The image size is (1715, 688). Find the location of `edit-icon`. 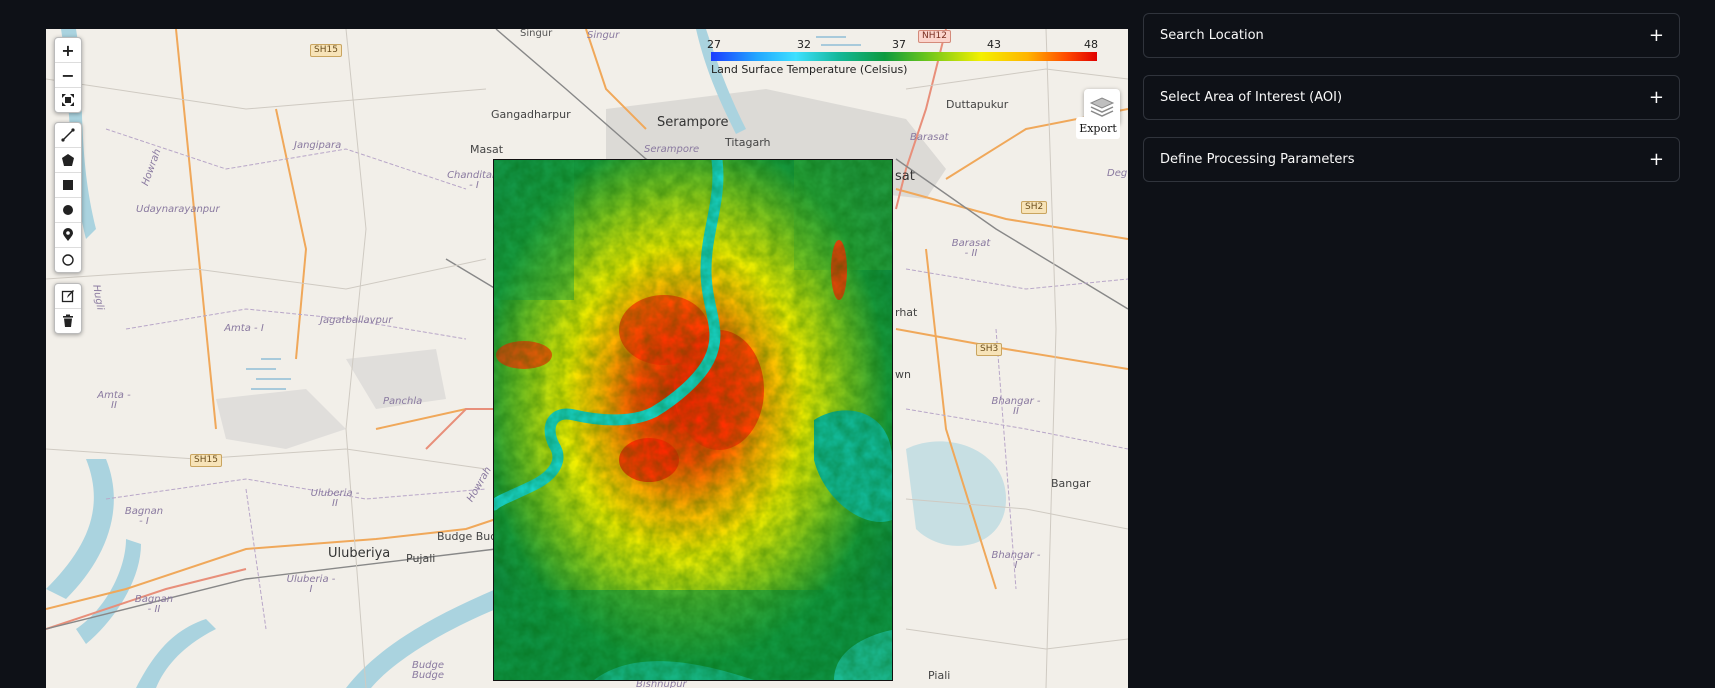

edit-icon is located at coordinates (67, 296).